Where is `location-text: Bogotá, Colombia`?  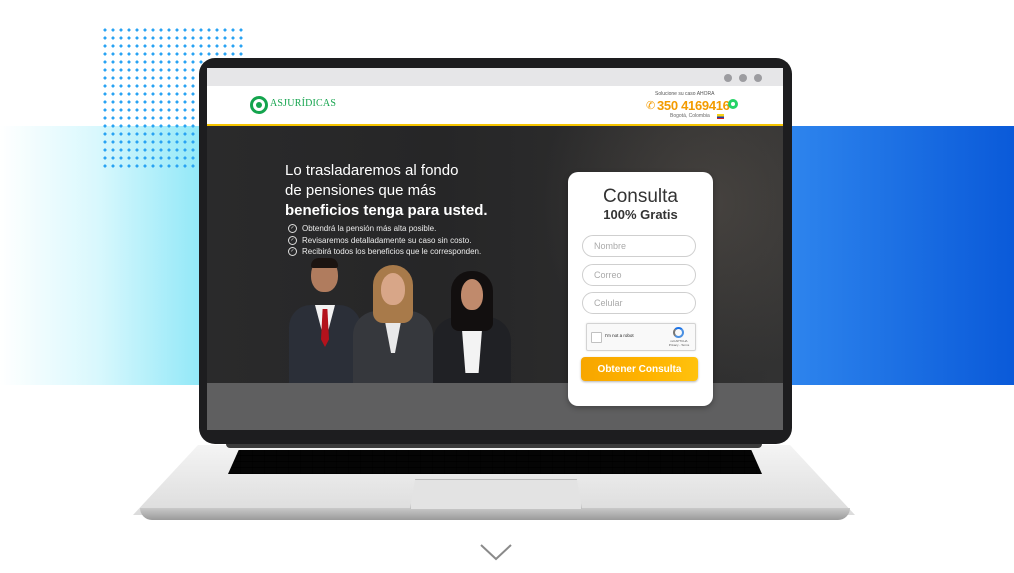
location-text: Bogotá, Colombia is located at coordinates (690, 116).